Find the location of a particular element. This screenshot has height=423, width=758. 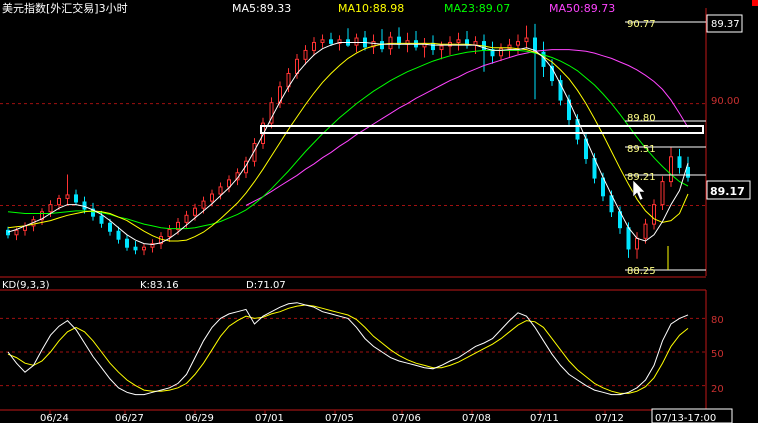

kd-k-value: K:83.16 is located at coordinates (159, 285).